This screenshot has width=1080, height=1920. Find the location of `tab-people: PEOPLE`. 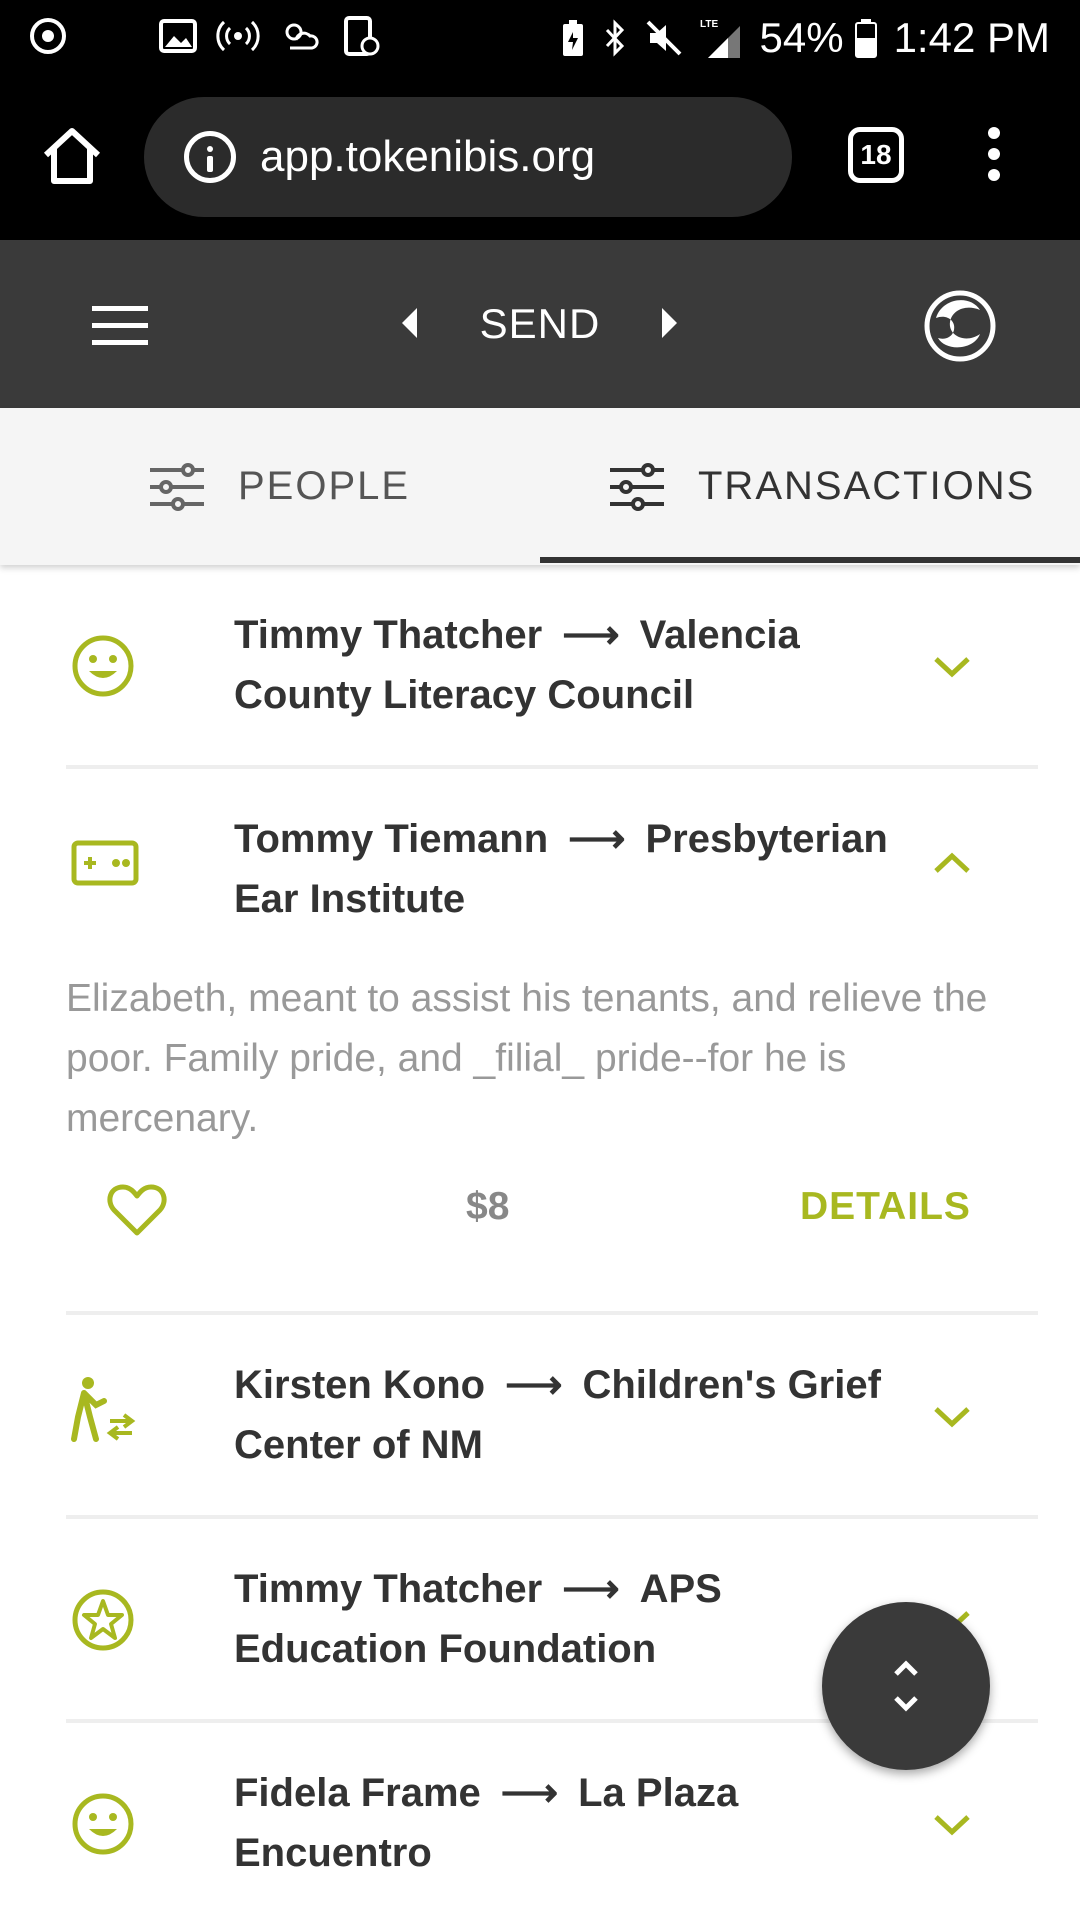

tab-people: PEOPLE is located at coordinates (279, 486).